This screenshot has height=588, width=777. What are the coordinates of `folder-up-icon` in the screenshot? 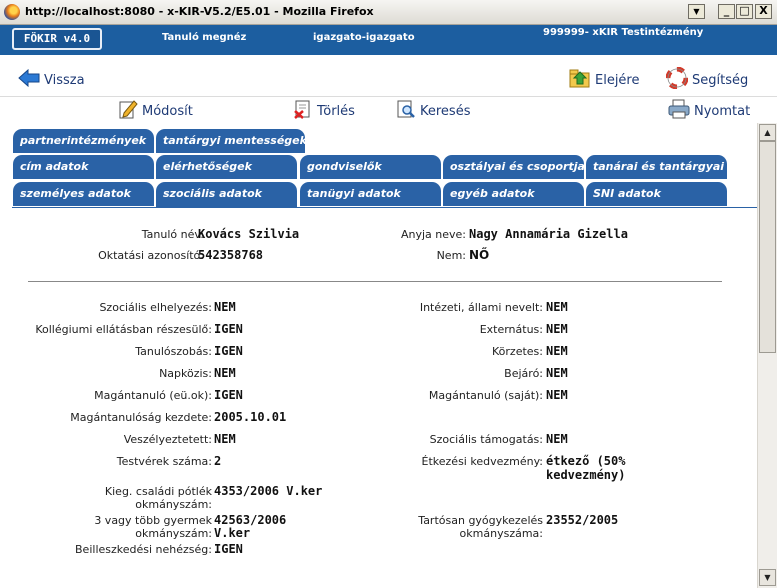 It's located at (580, 80).